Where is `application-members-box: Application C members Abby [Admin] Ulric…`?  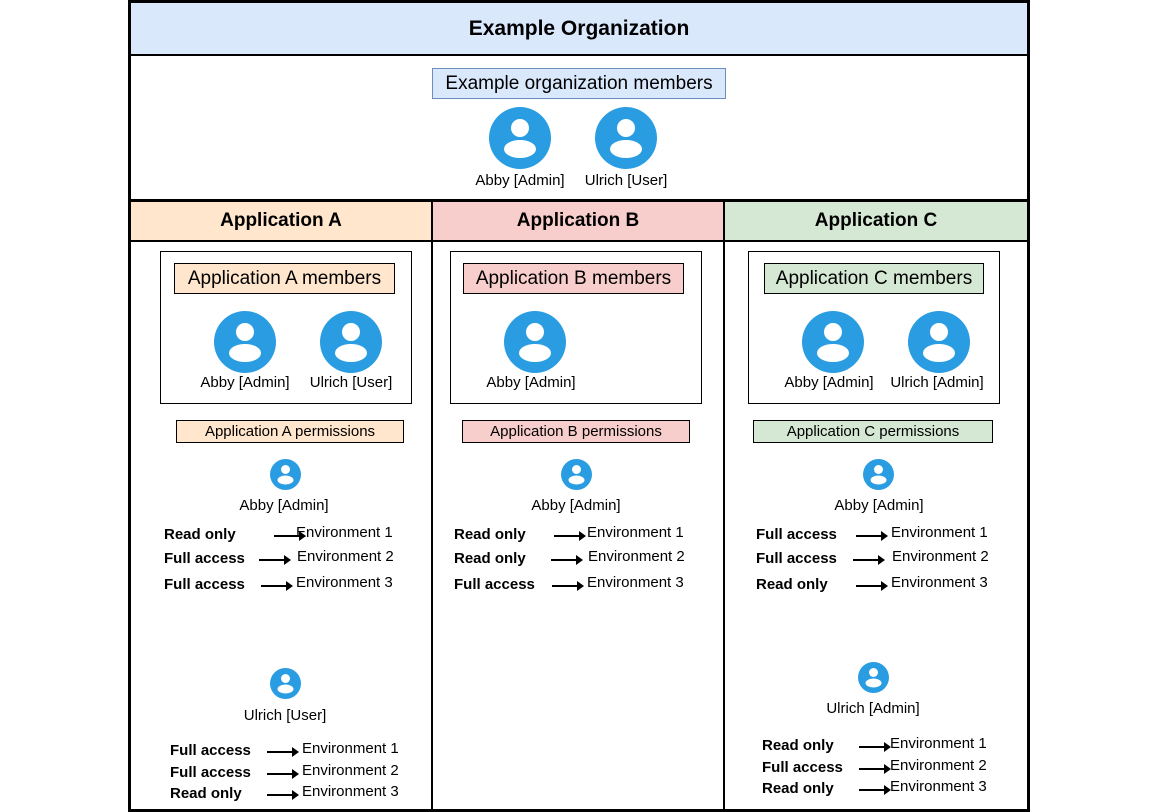
application-members-box: Application C members Abby [Admin] Ulric… is located at coordinates (874, 327).